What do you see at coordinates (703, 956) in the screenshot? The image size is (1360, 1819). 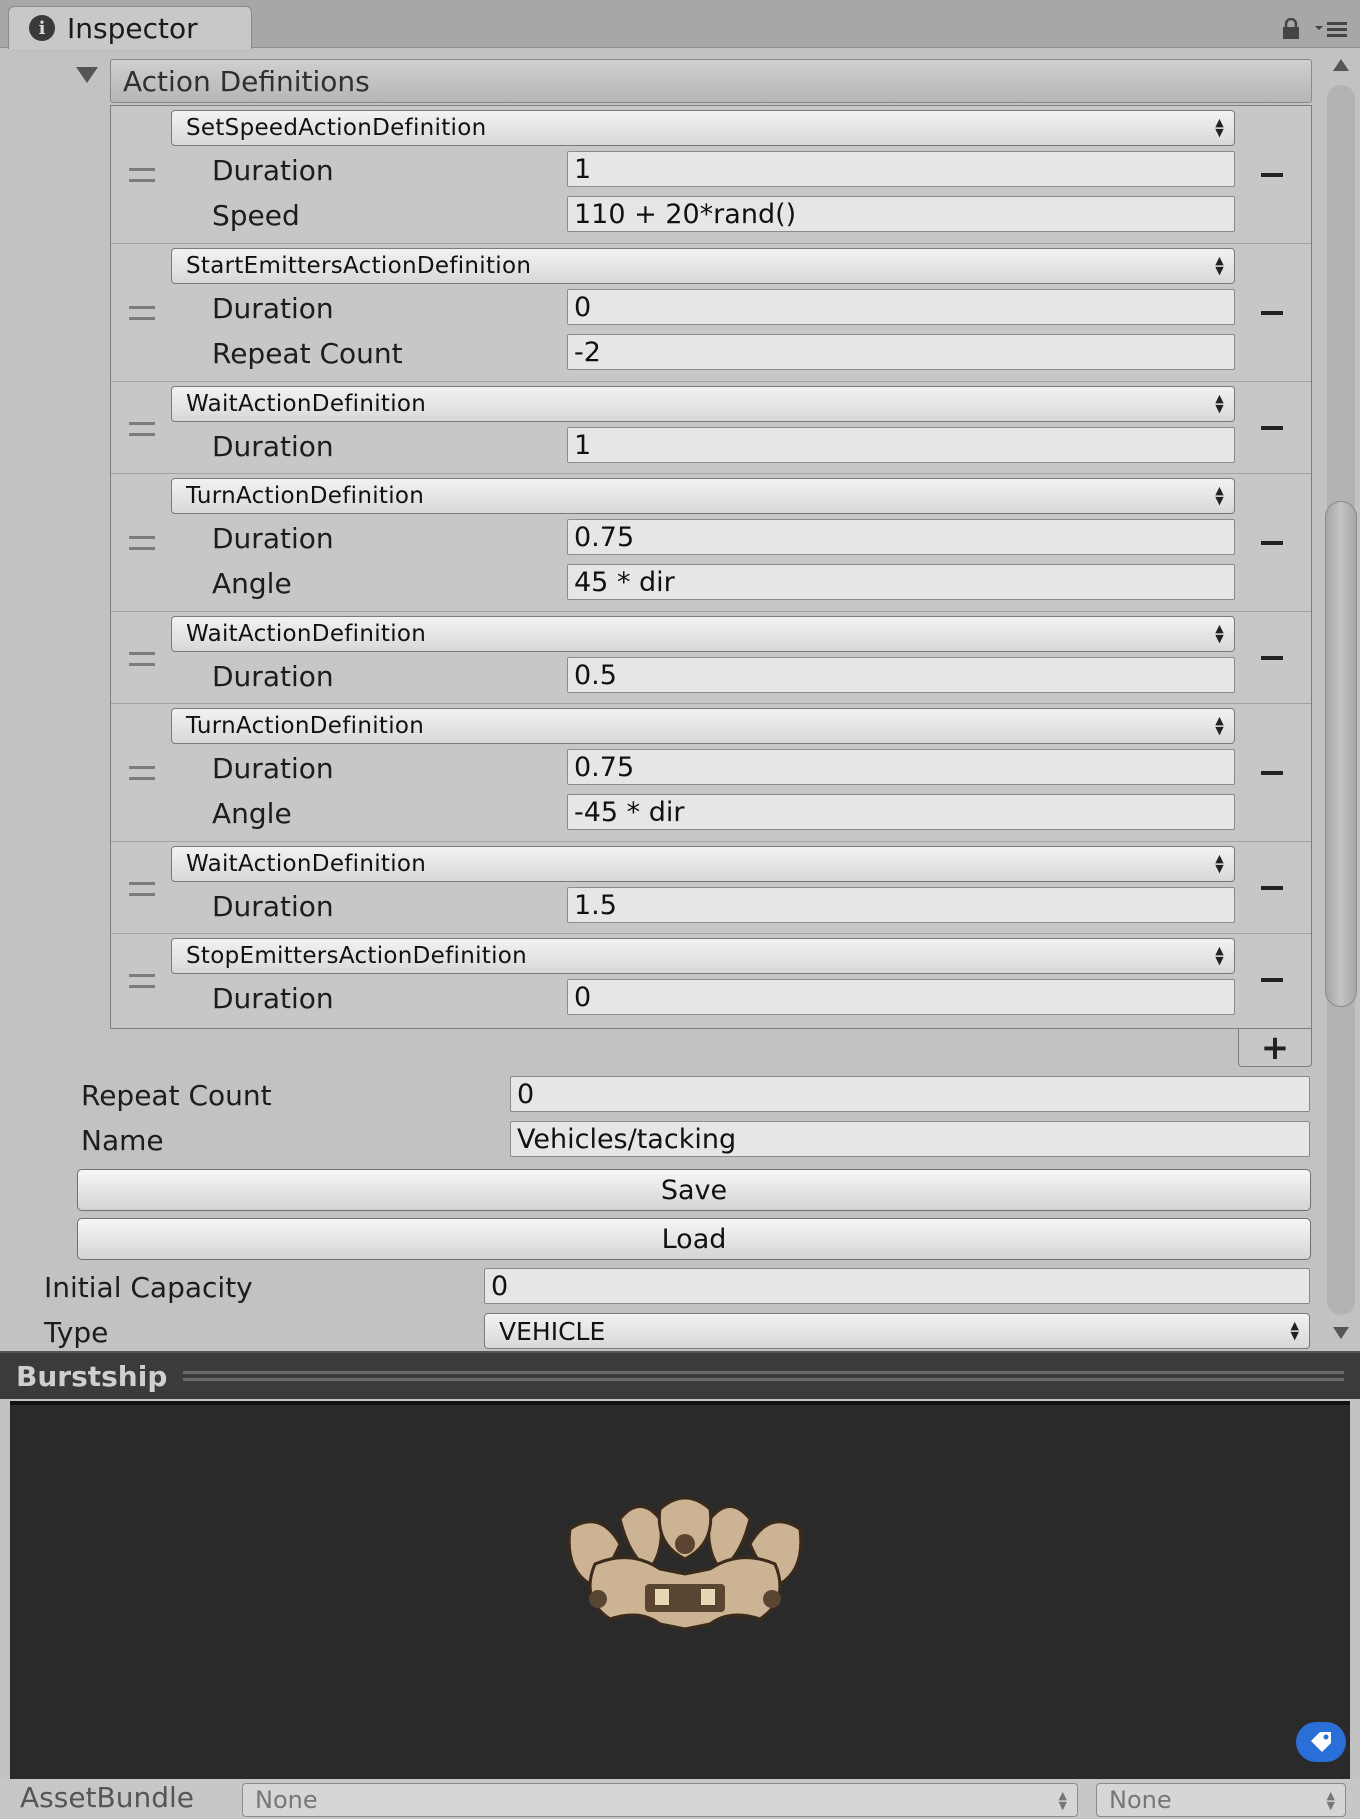 I see `action-type-select: StopEmittersActionDefinition ▲ ▼` at bounding box center [703, 956].